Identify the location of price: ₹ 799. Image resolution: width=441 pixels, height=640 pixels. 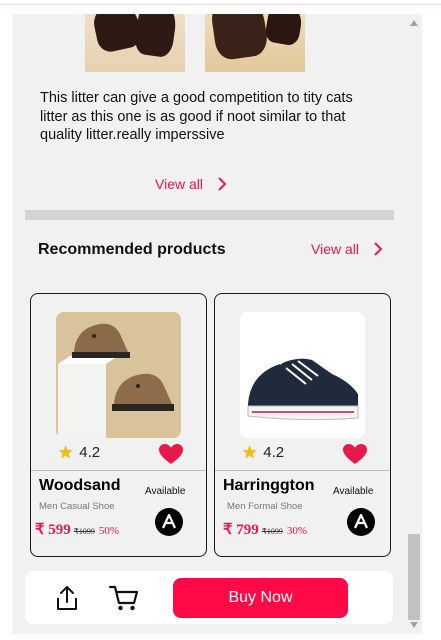
(241, 530).